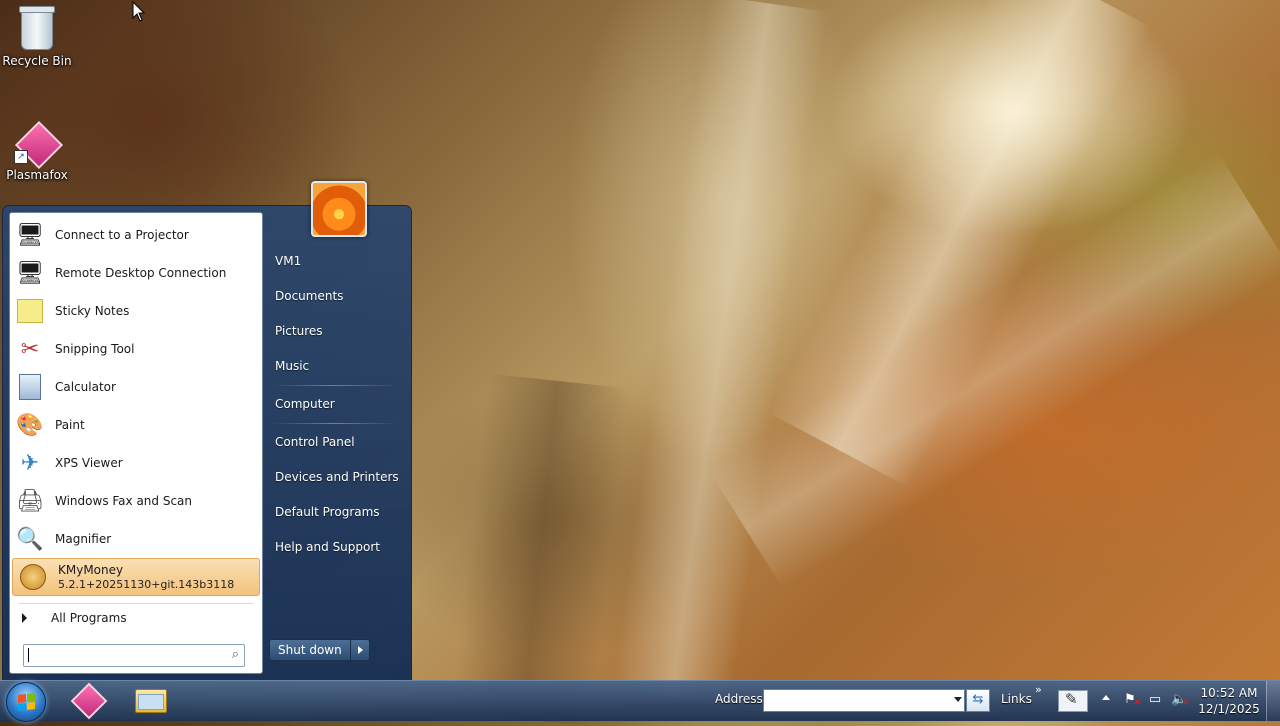  What do you see at coordinates (1073, 701) in the screenshot?
I see `tablet-input-panel-icon` at bounding box center [1073, 701].